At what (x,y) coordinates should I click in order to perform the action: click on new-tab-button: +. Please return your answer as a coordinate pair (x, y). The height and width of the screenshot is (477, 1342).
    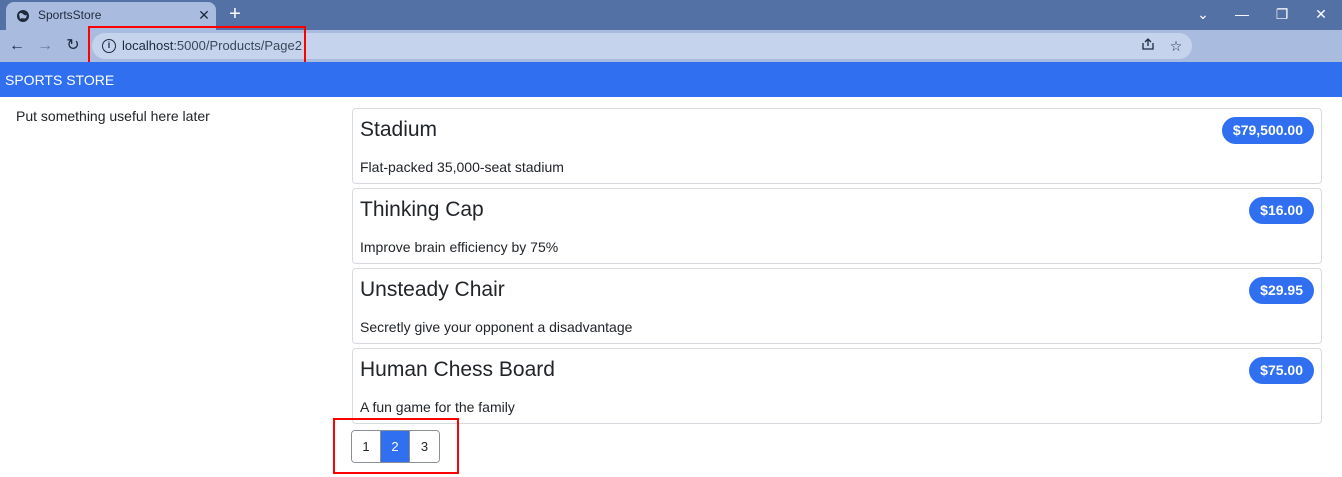
    Looking at the image, I should click on (235, 14).